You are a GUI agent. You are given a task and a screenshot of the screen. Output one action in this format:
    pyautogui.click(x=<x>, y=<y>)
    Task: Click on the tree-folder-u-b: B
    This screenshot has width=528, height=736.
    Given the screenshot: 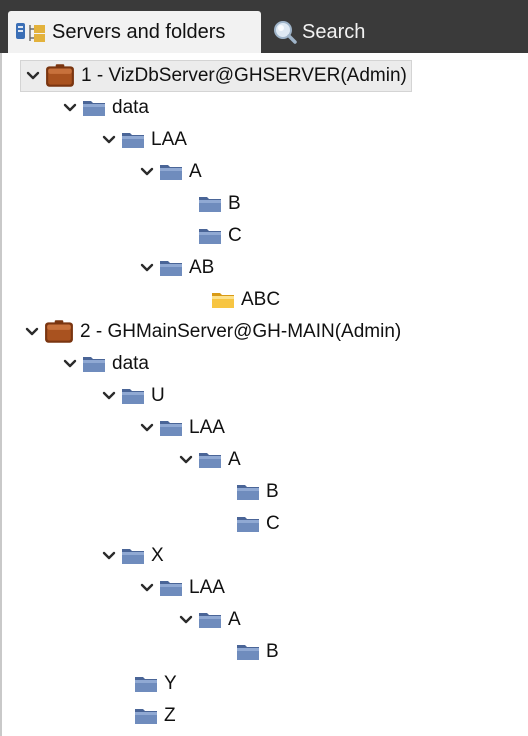 What is the action you would take?
    pyautogui.click(x=245, y=492)
    